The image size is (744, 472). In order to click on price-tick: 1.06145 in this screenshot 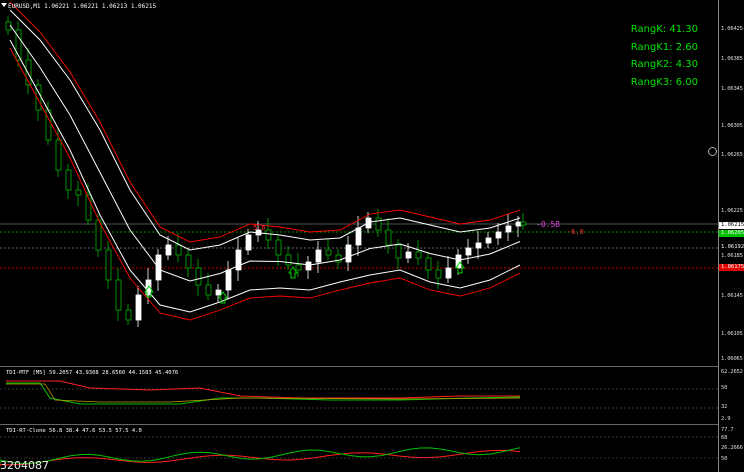, I will do `click(732, 296)`.